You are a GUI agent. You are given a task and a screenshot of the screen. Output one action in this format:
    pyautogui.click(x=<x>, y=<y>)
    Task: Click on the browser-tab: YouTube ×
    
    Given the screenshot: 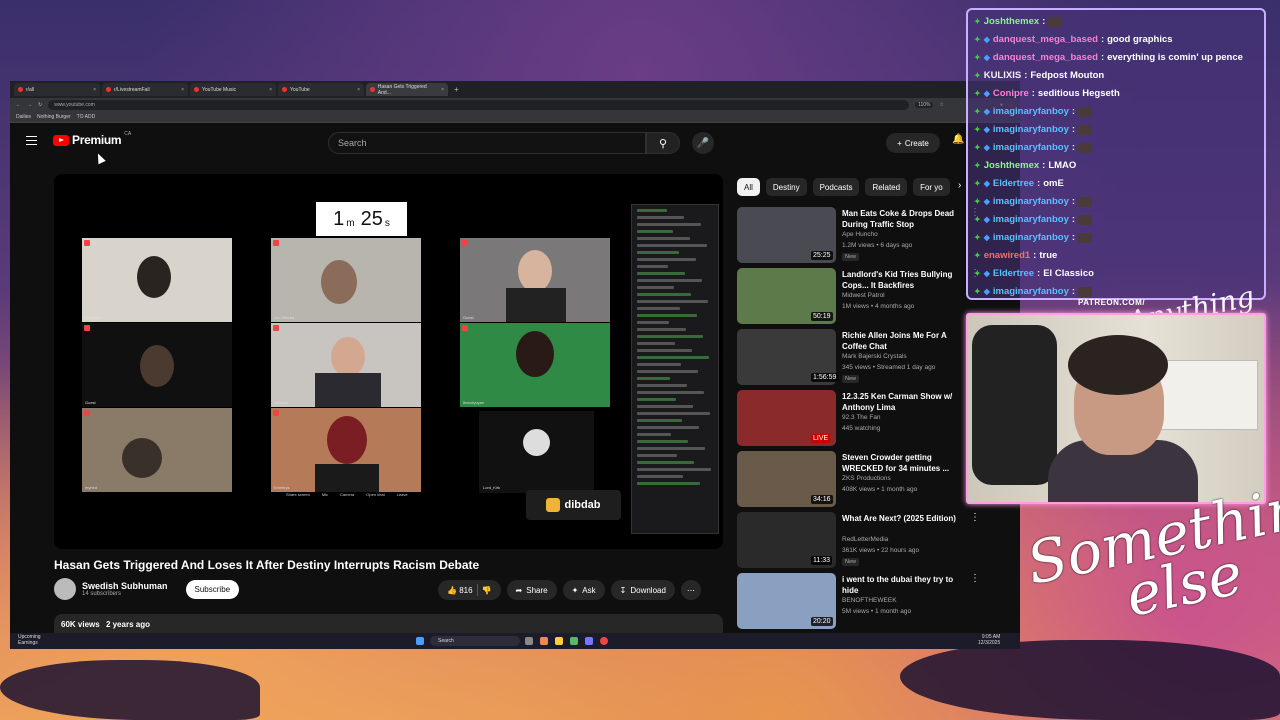 What is the action you would take?
    pyautogui.click(x=321, y=89)
    